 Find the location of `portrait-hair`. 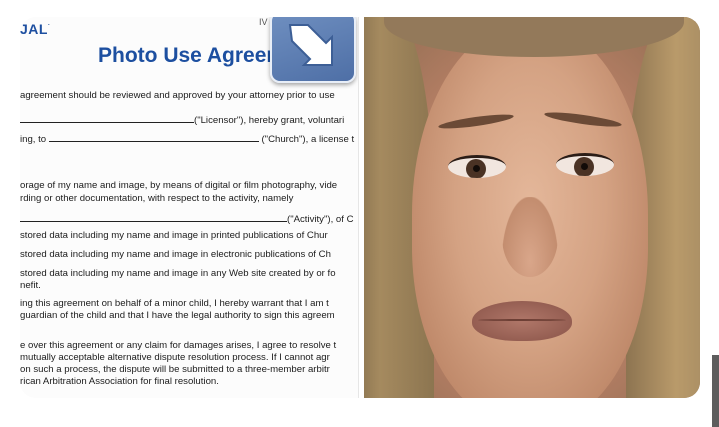

portrait-hair is located at coordinates (534, 37).